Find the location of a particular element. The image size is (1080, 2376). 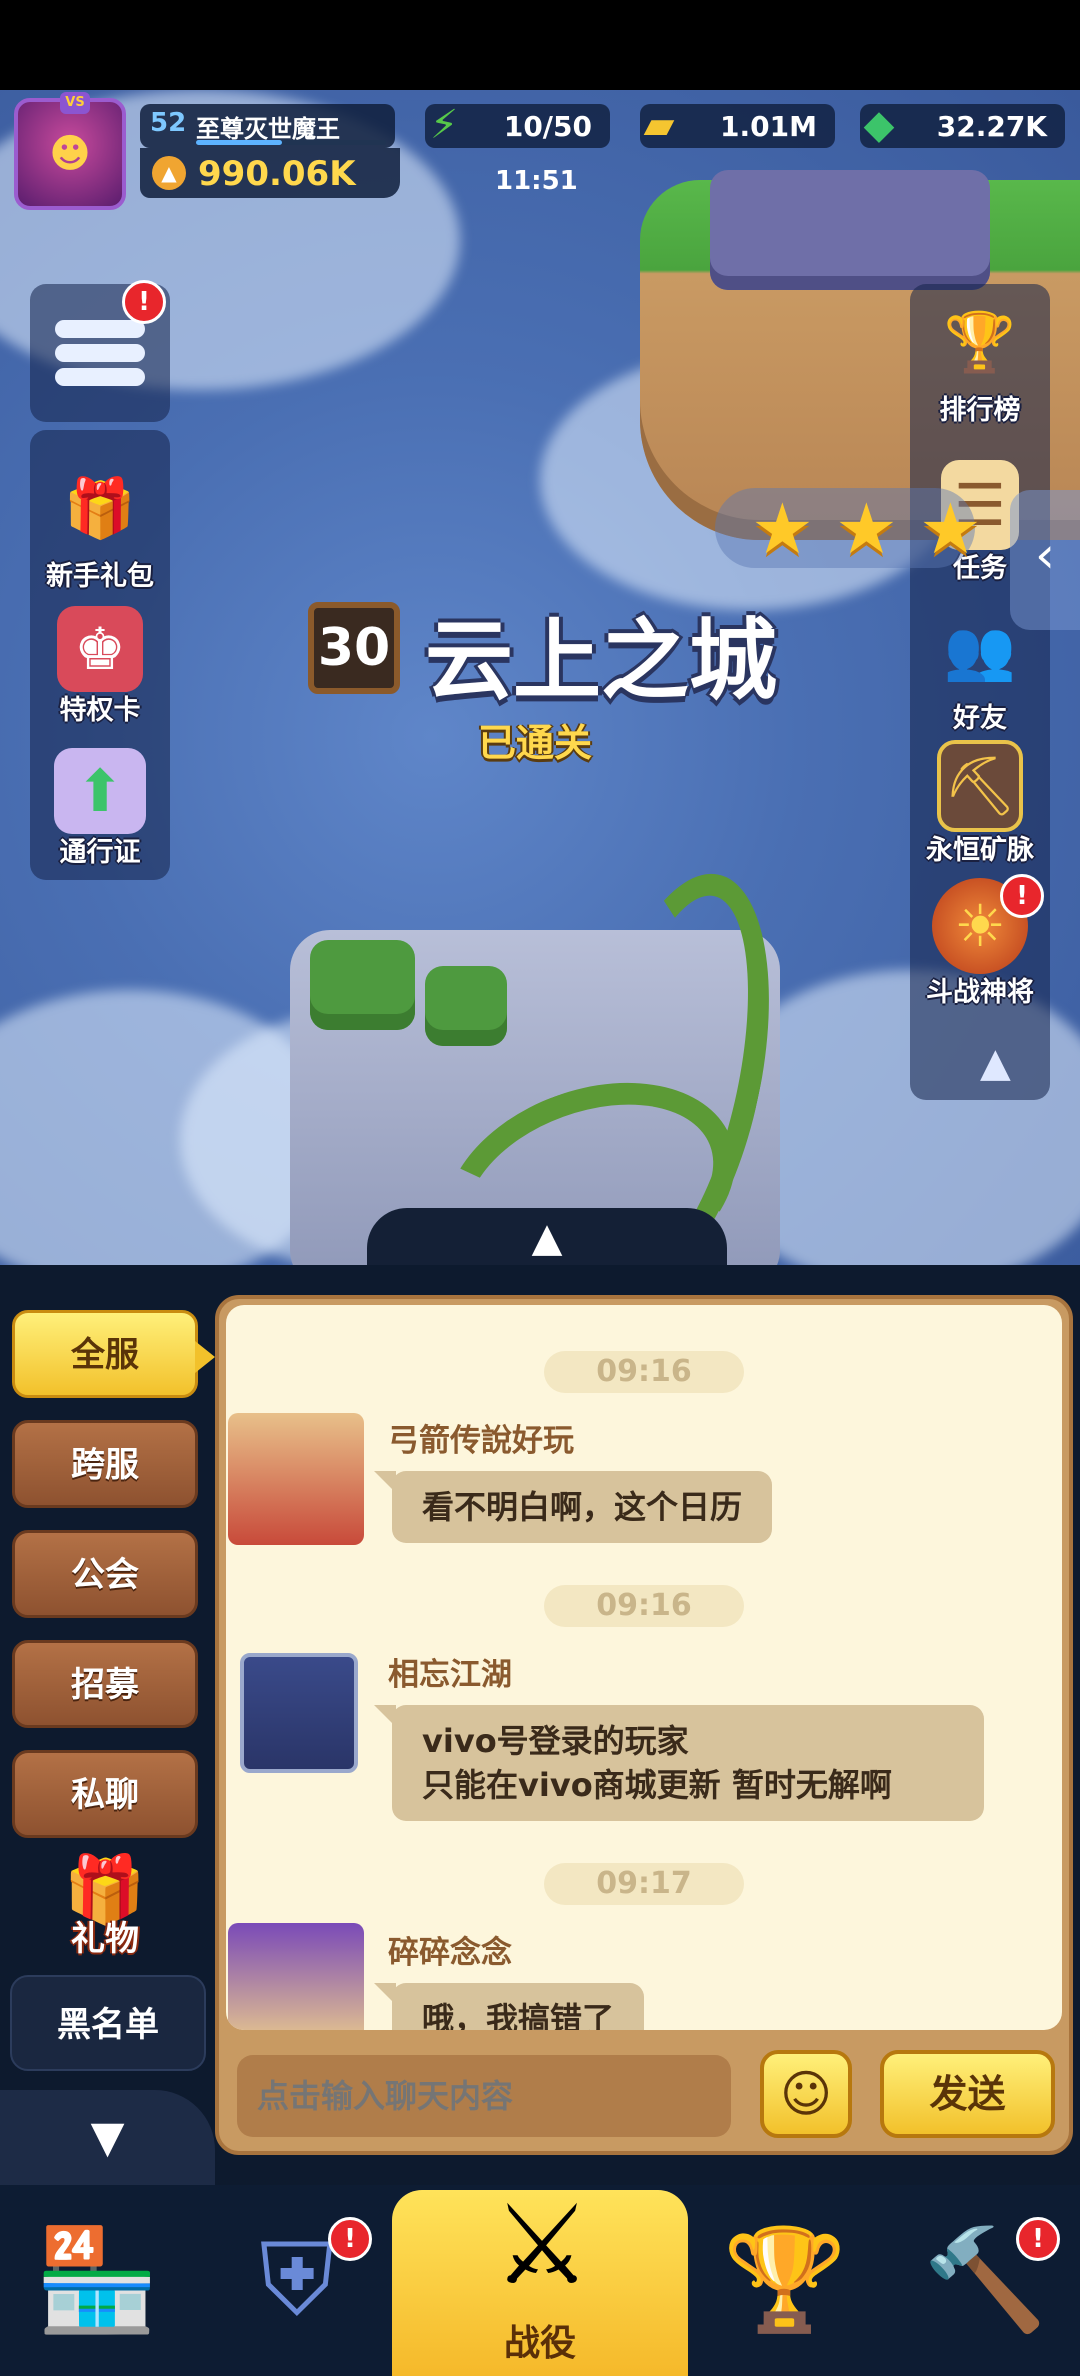

stamina-value: 10/50 is located at coordinates (547, 126).